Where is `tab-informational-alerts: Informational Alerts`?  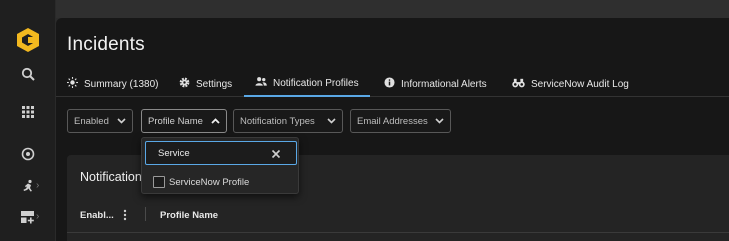
tab-informational-alerts: Informational Alerts is located at coordinates (435, 84).